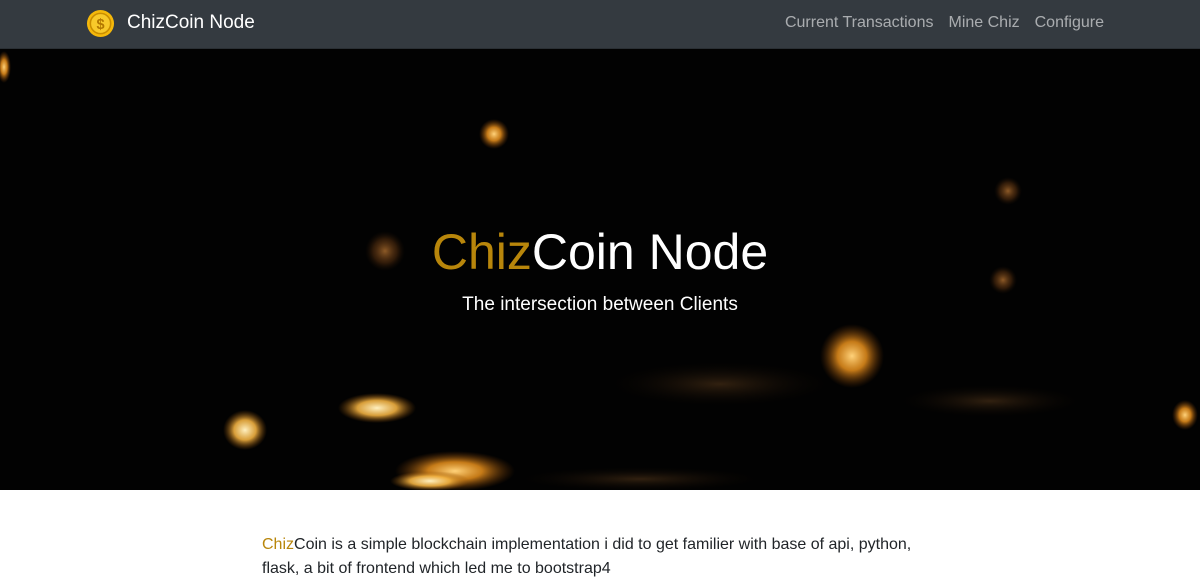 The height and width of the screenshot is (581, 1200). I want to click on intro-accent: Chiz, so click(278, 544).